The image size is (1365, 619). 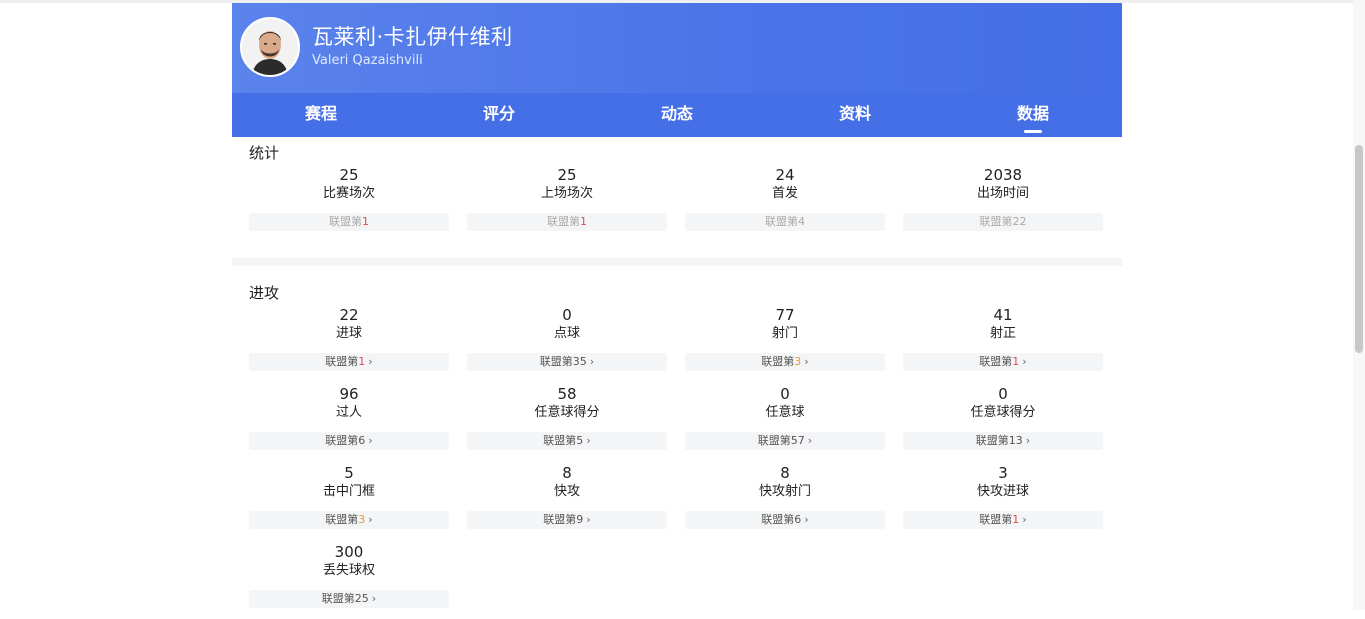 I want to click on stat-value: 58, so click(x=567, y=394).